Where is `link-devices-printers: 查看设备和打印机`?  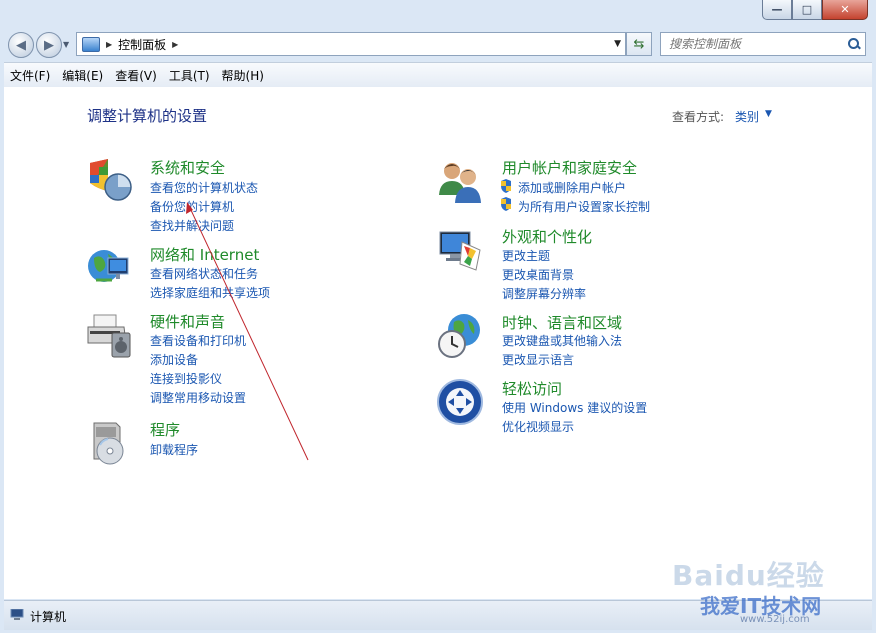
link-devices-printers: 查看设备和打印机 is located at coordinates (198, 340).